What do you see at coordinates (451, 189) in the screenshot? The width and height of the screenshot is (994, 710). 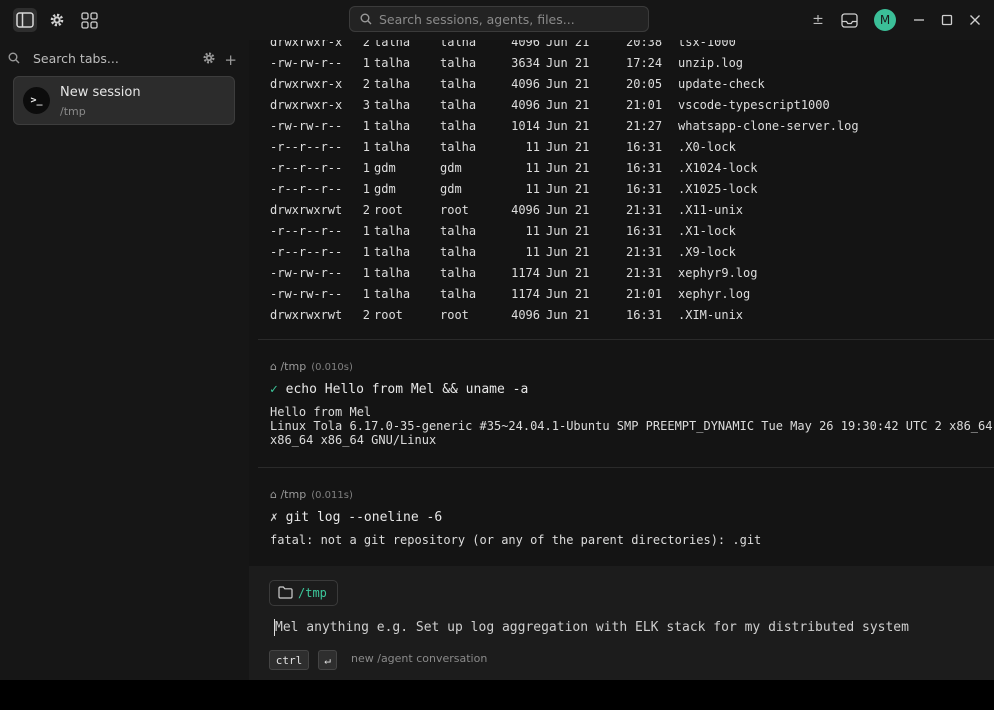 I see `group-cell: gdm` at bounding box center [451, 189].